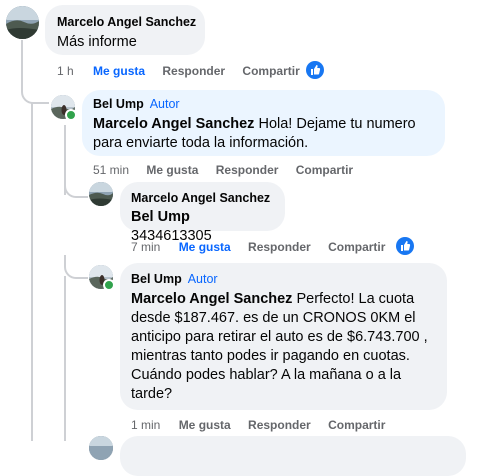  Describe the element at coordinates (293, 456) in the screenshot. I see `comment-bubble` at that location.